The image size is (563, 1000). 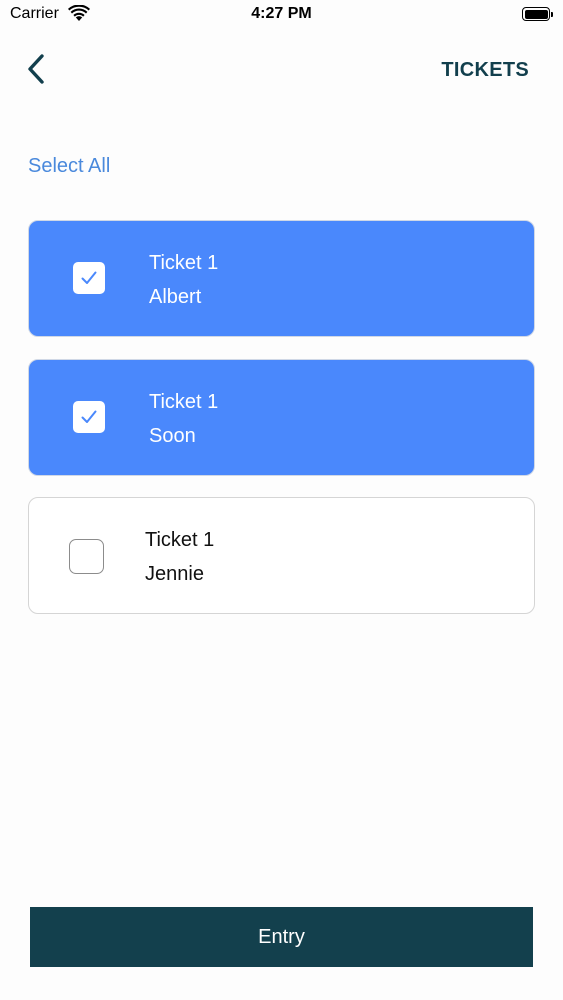 What do you see at coordinates (172, 436) in the screenshot?
I see `ticket-holder-name: Soon` at bounding box center [172, 436].